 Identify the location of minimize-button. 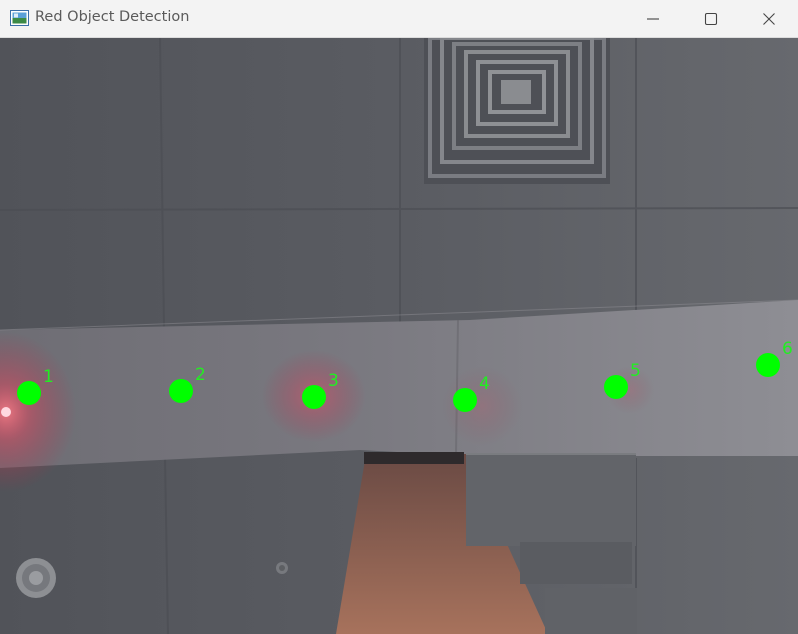
(653, 18).